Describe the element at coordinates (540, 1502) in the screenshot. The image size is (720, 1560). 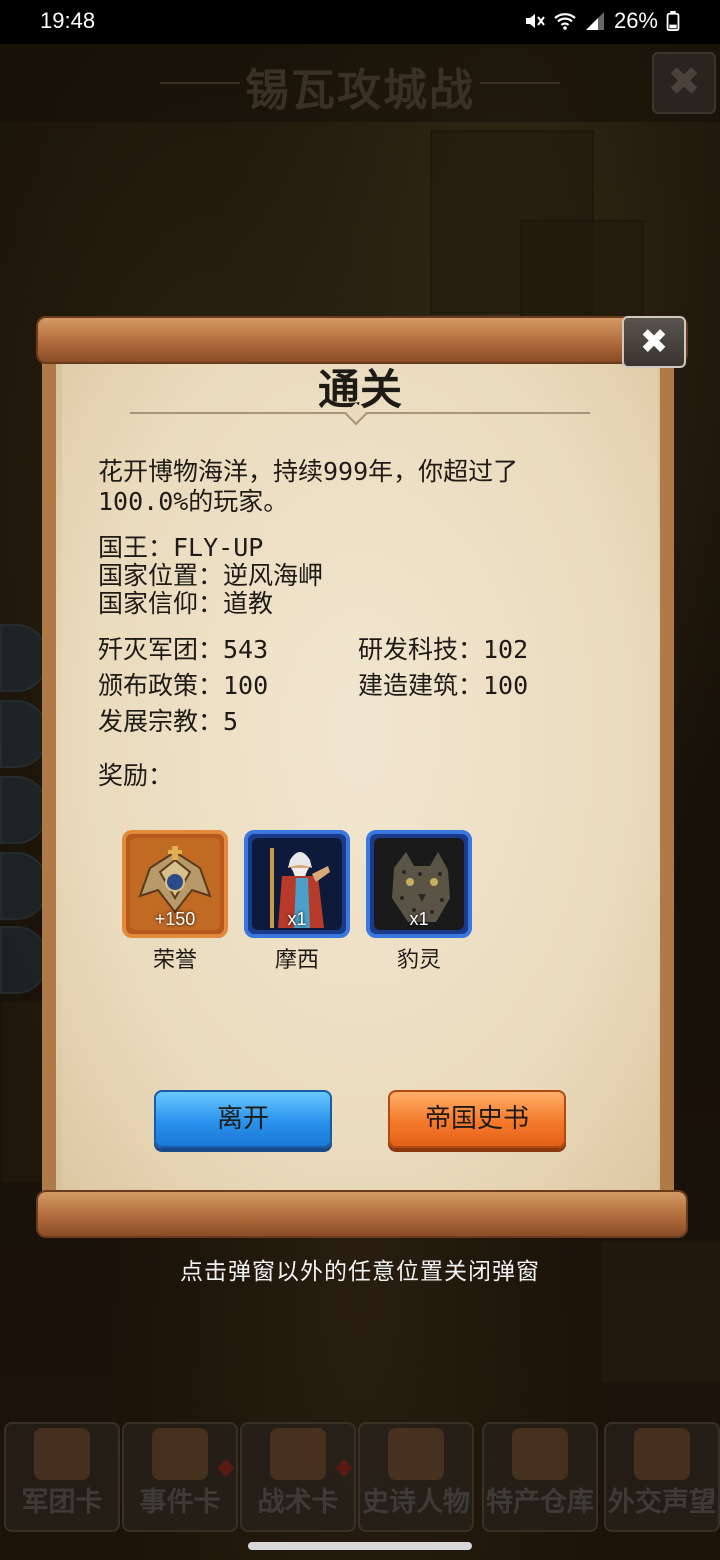
I see `nav-label: 特产仓库` at that location.